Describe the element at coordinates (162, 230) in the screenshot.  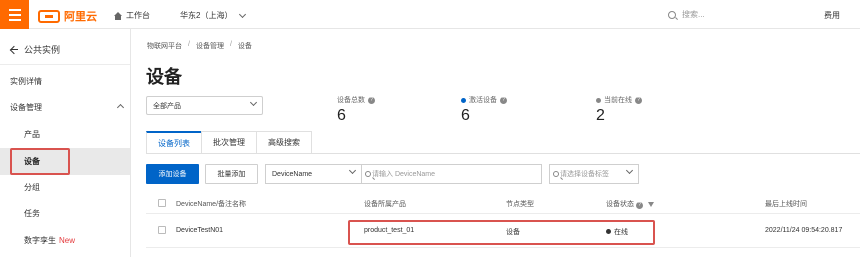
I see `row-checkbox` at that location.